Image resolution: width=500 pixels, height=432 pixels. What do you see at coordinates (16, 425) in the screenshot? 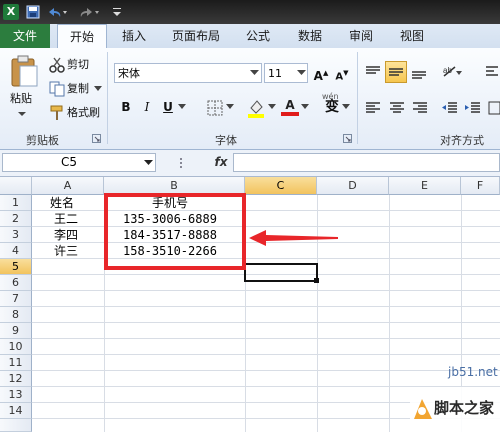
I see `row-header-partial` at bounding box center [16, 425].